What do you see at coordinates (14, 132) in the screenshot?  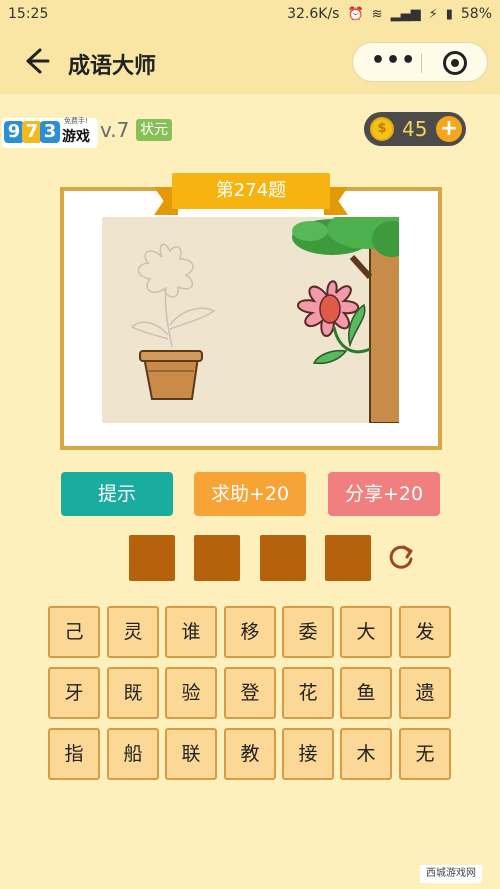 I see `logo-digit: 9` at bounding box center [14, 132].